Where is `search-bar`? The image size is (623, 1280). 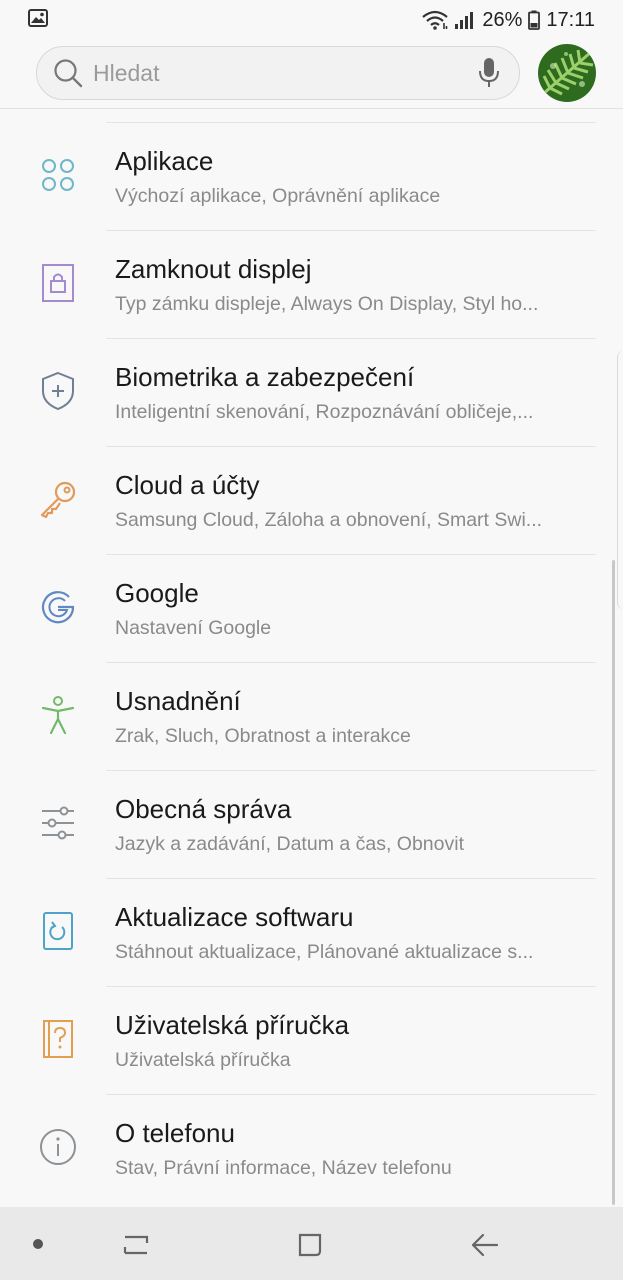 search-bar is located at coordinates (278, 73).